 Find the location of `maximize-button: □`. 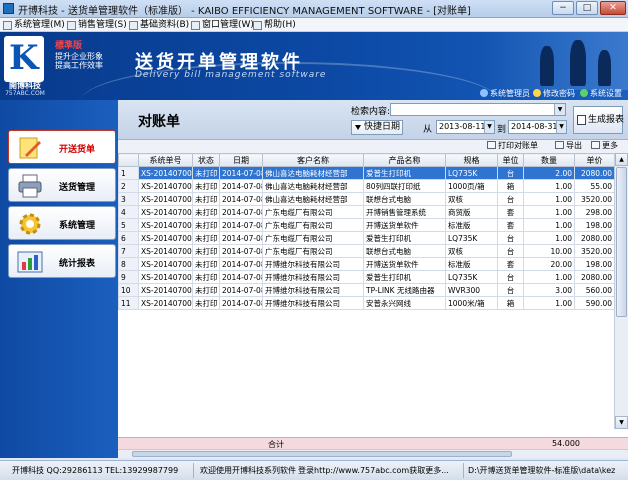

maximize-button: □ is located at coordinates (587, 8).